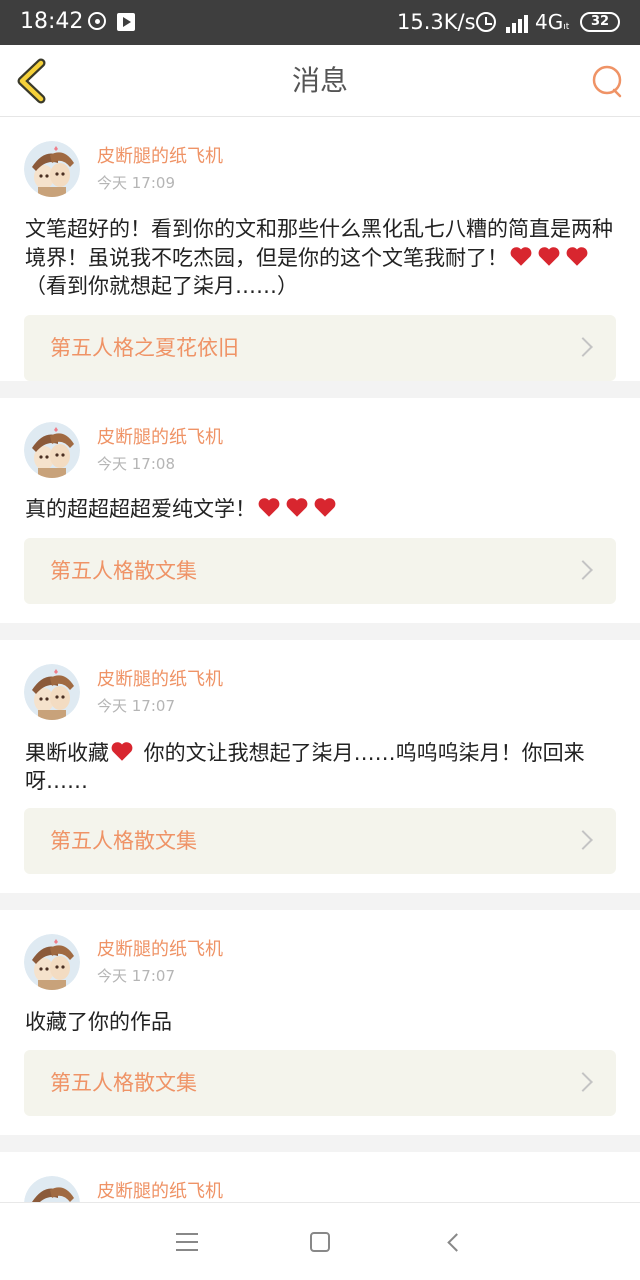 Image resolution: width=640 pixels, height=1280 pixels. I want to click on page-title: 消息, so click(319, 80).